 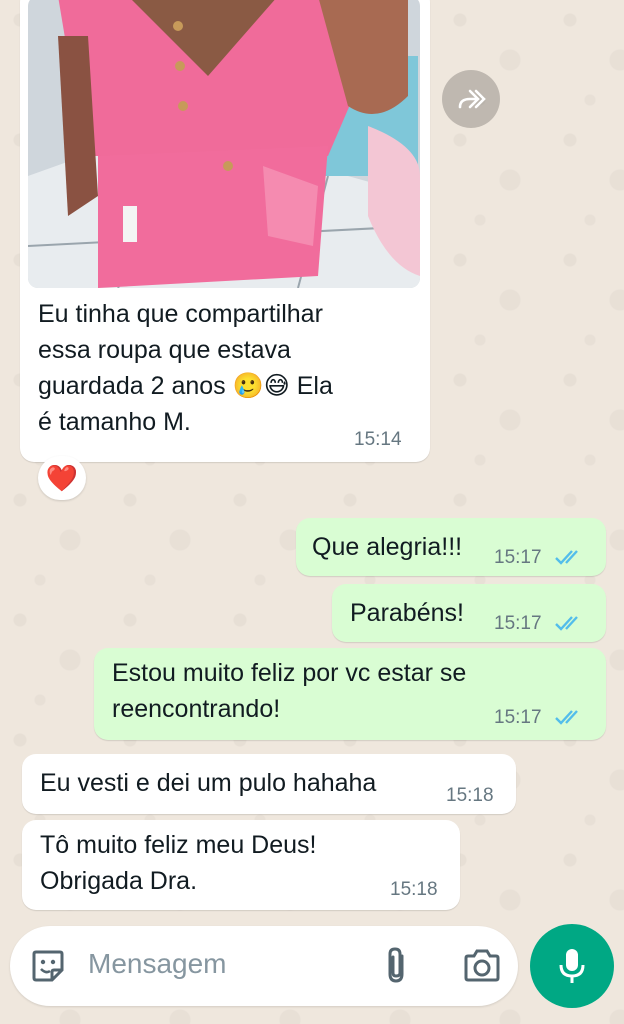 I want to click on outgoing-message: Parabéns! 15:17, so click(x=469, y=613).